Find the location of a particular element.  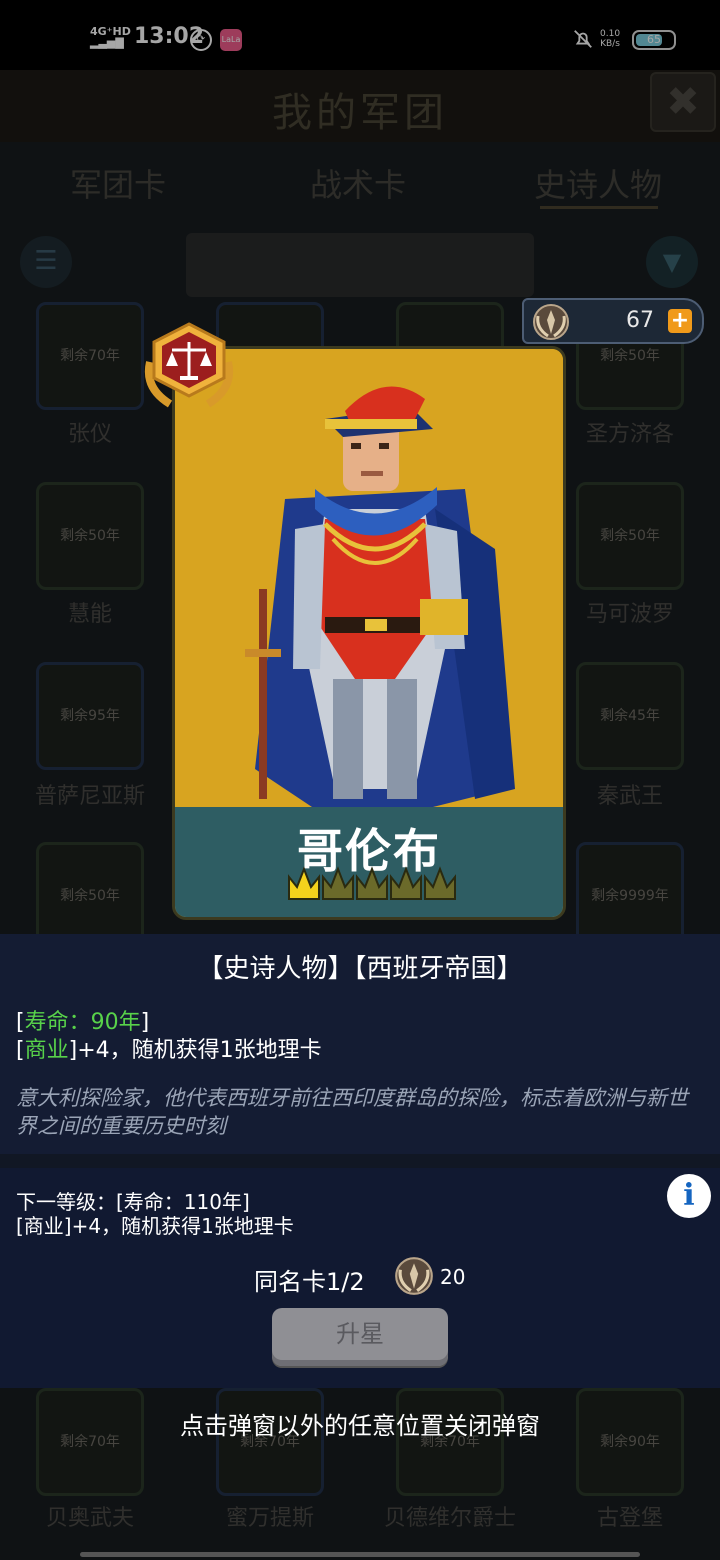

same-name-card-count: 同名卡1/2 is located at coordinates (309, 1282).